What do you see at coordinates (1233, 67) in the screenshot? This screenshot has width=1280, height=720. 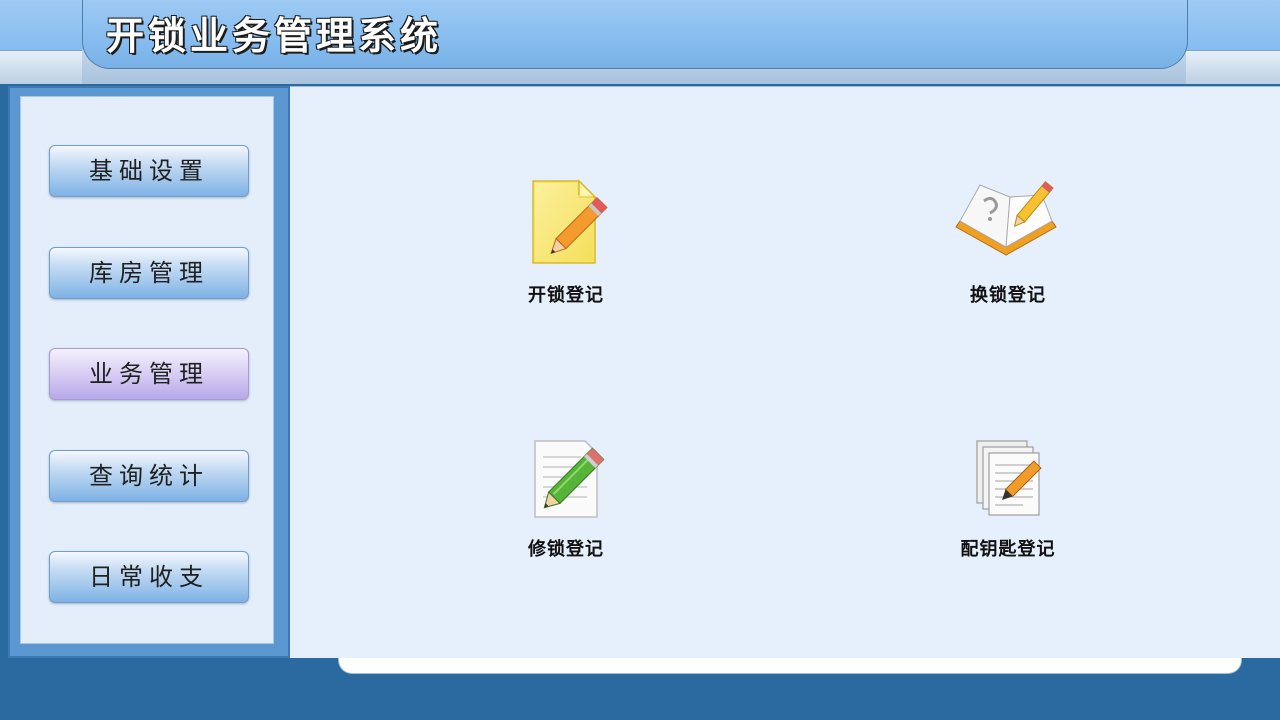 I see `header-shoulder-right` at bounding box center [1233, 67].